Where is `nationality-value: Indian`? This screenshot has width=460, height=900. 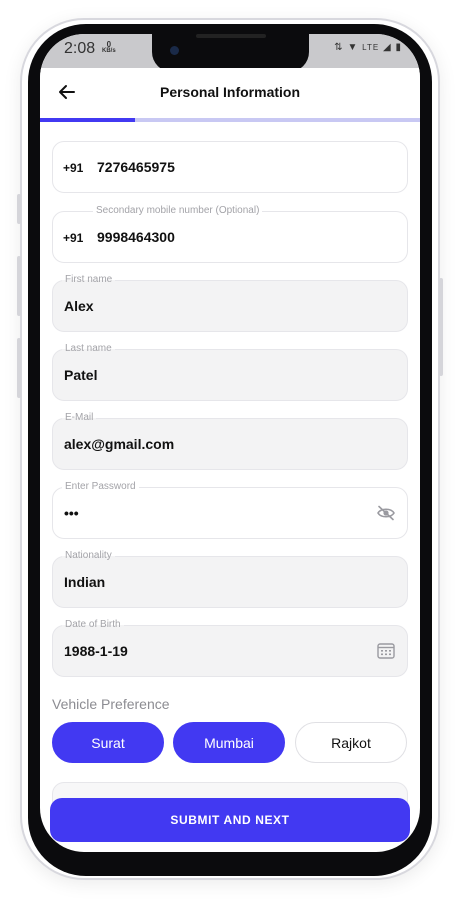 nationality-value: Indian is located at coordinates (85, 582).